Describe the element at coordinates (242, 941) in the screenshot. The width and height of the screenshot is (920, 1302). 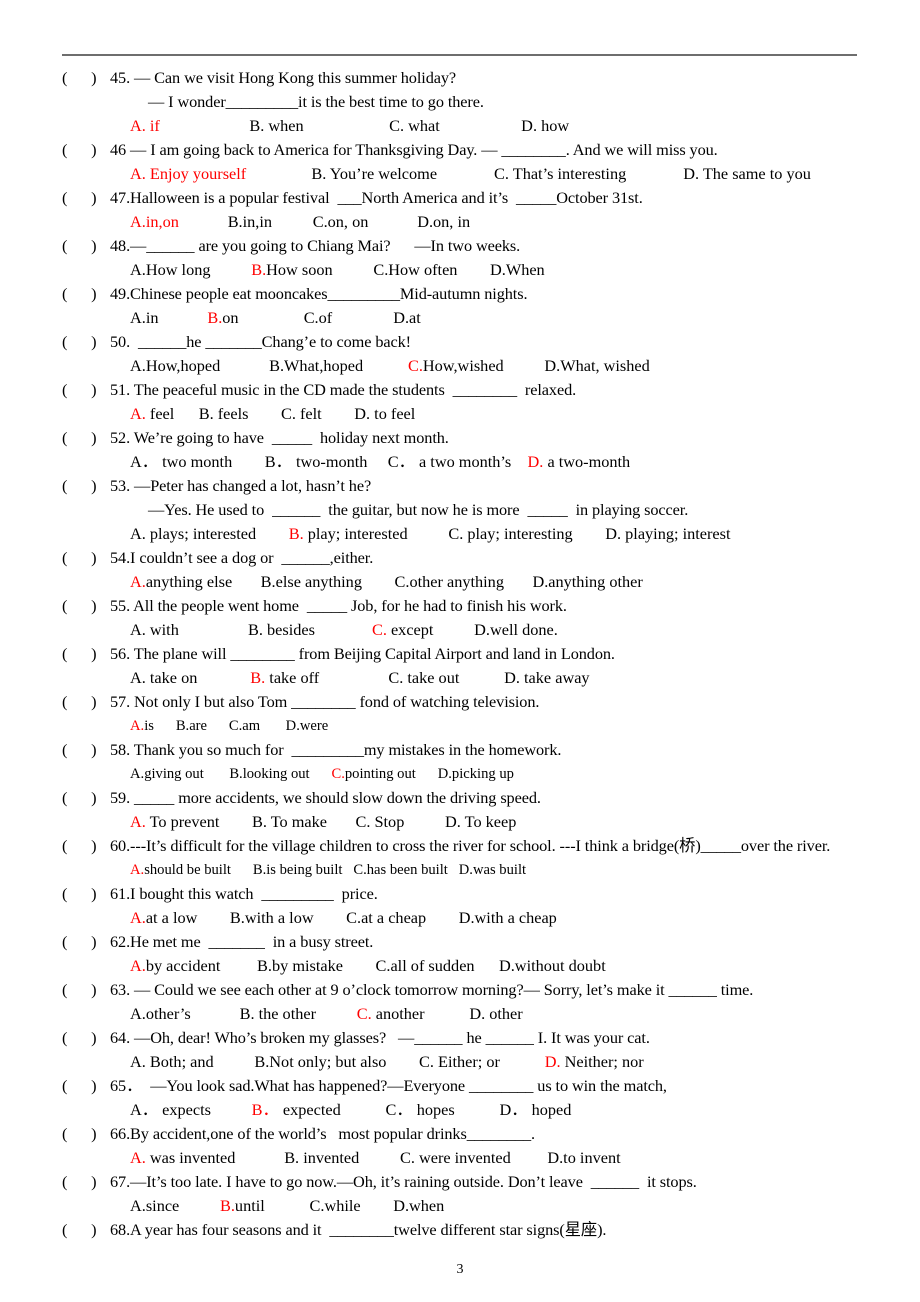
I see `question-text: 62.He met me _______ in a busy street.` at that location.